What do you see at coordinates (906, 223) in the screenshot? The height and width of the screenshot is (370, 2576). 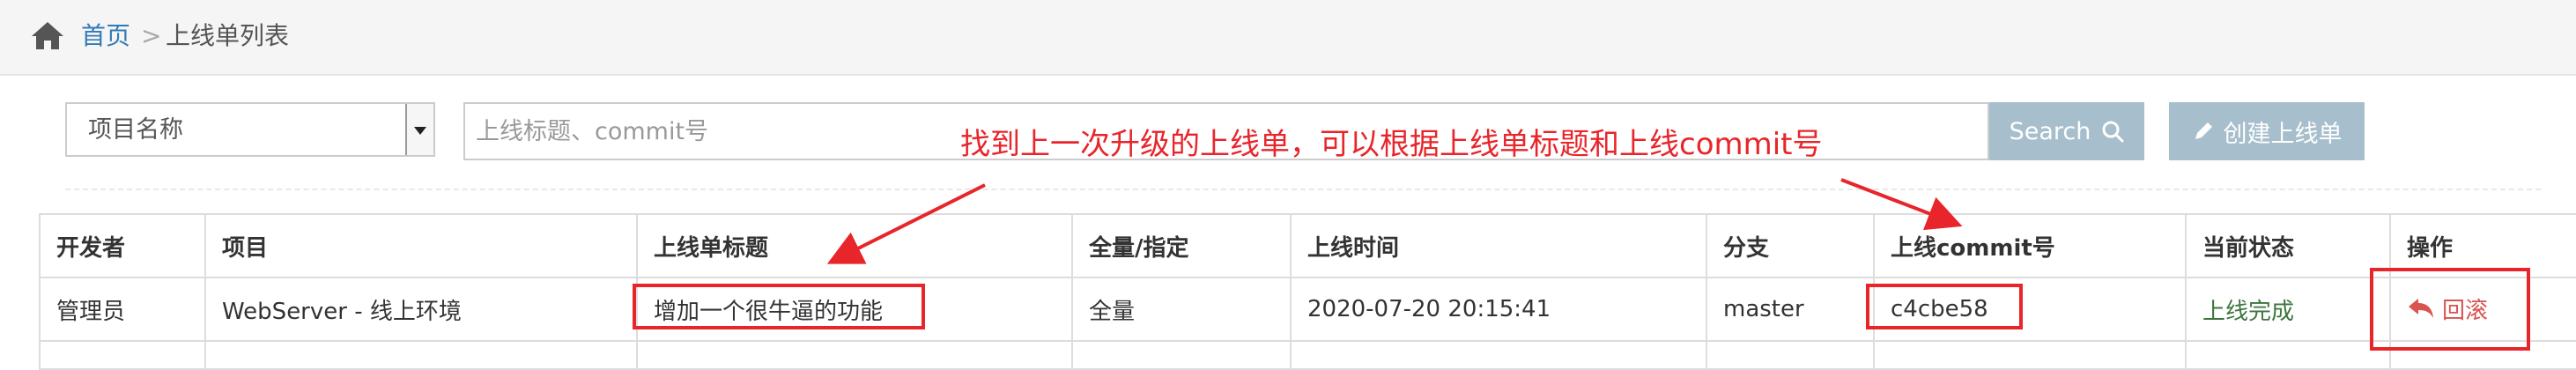 I see `arrow-to-title` at bounding box center [906, 223].